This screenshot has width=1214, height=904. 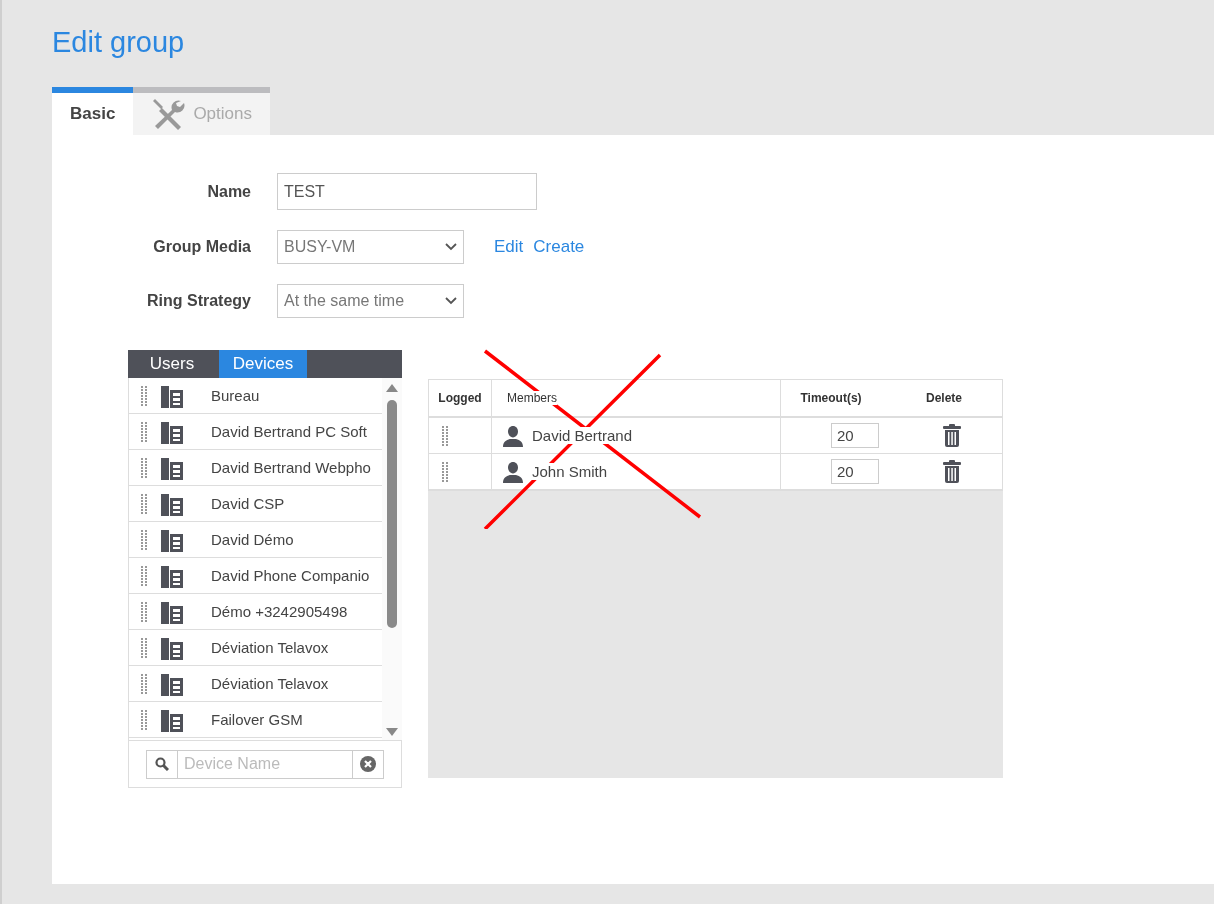 What do you see at coordinates (252, 539) in the screenshot?
I see `device-name: David Démo` at bounding box center [252, 539].